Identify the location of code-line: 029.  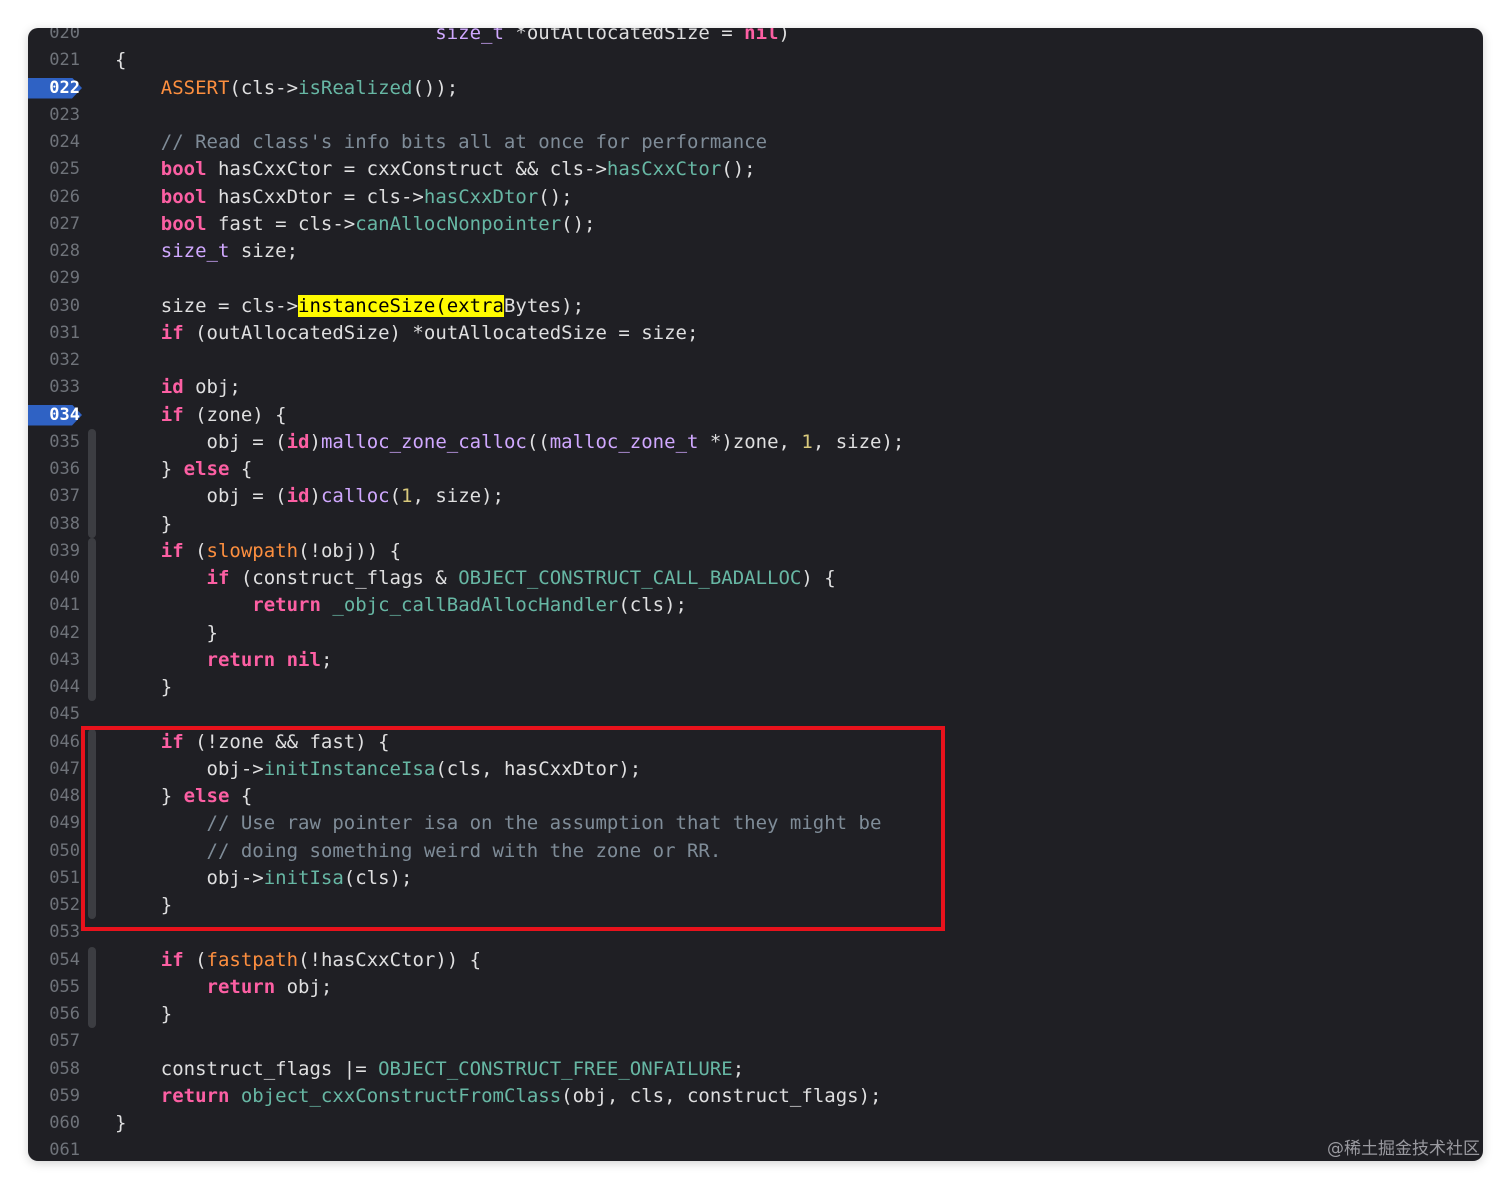
(755, 278).